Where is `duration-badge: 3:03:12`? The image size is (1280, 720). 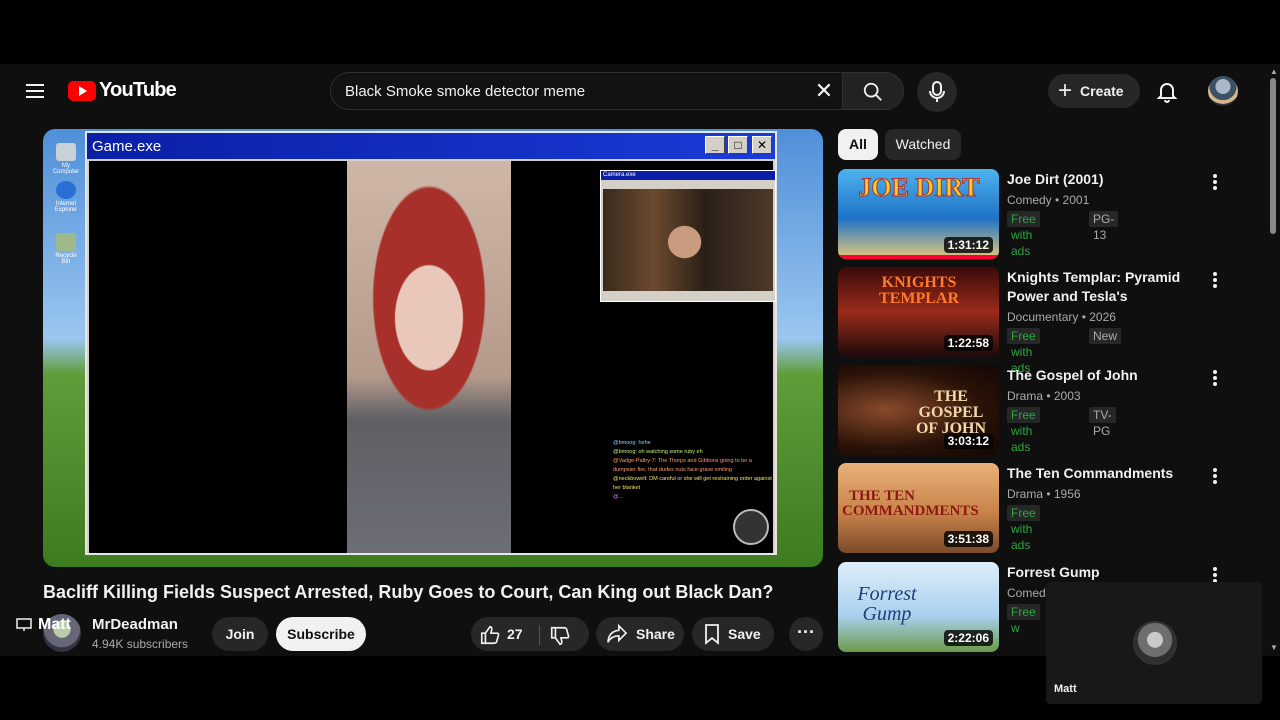
duration-badge: 3:03:12 is located at coordinates (968, 441).